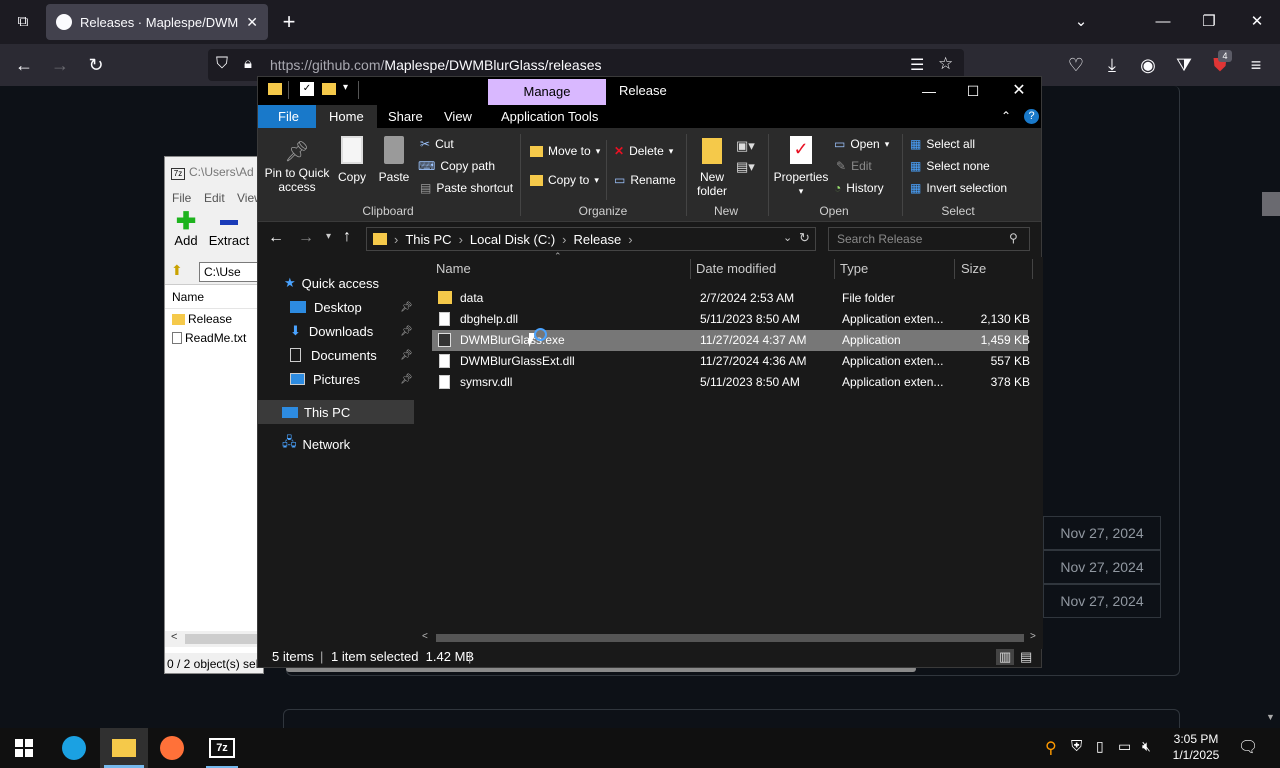 This screenshot has width=1280, height=768. What do you see at coordinates (209, 338) in the screenshot?
I see `list-item: ReadMe.txt` at bounding box center [209, 338].